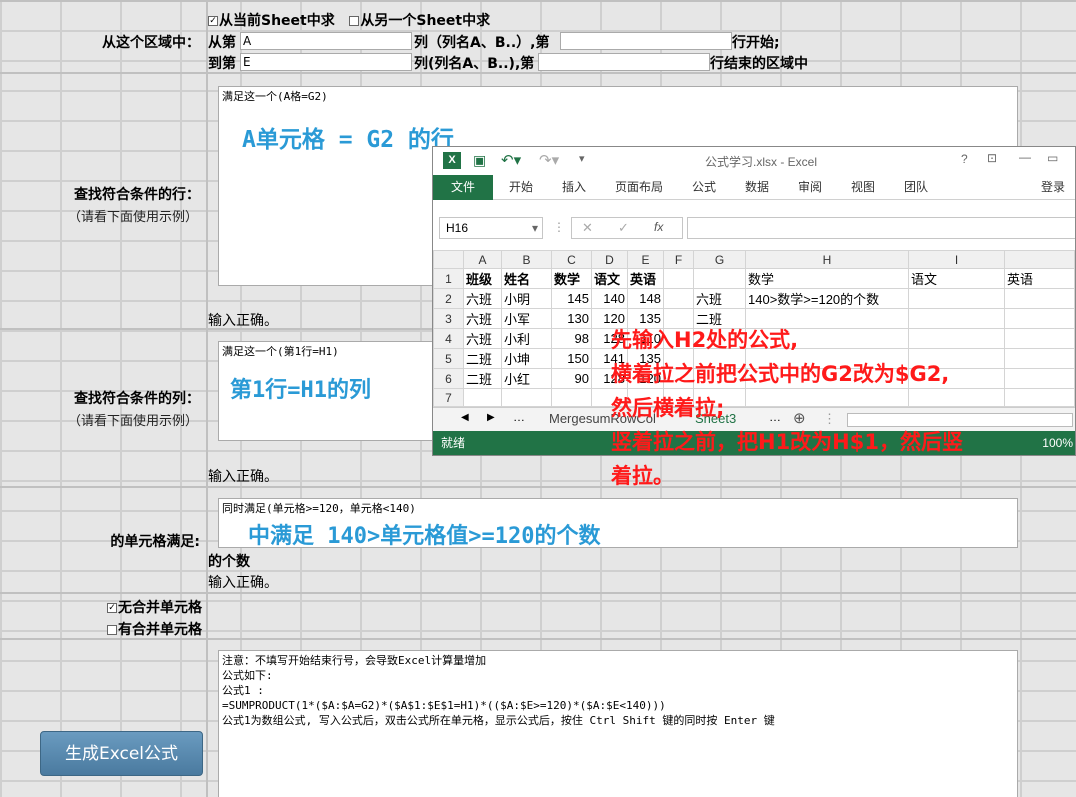  I want to click on tab-data: 数据, so click(757, 187).